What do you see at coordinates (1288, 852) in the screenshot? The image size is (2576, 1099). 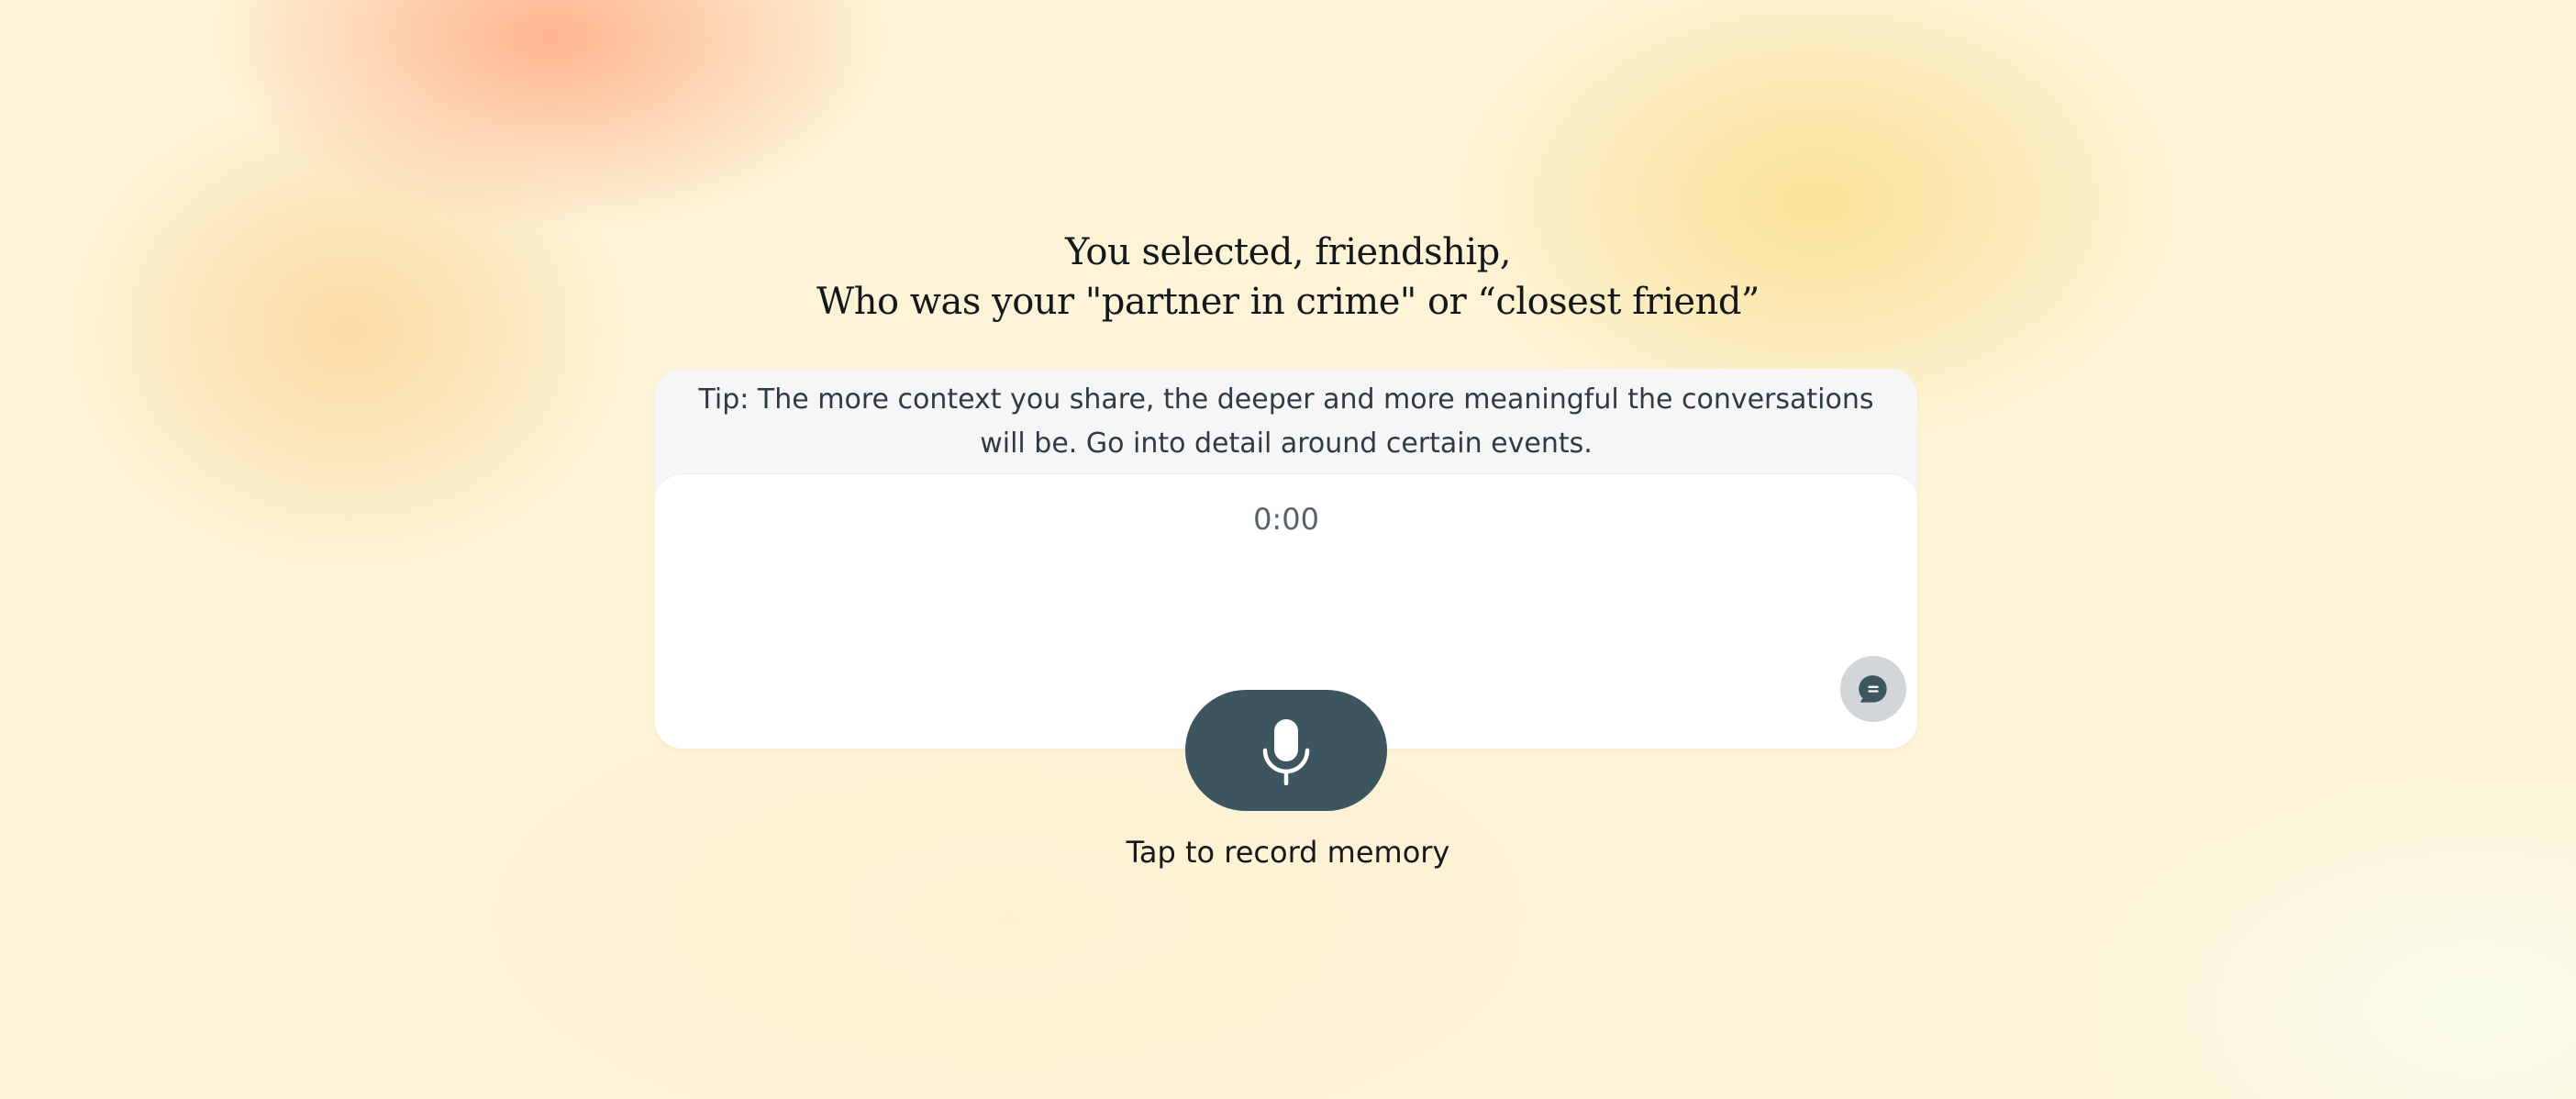 I see `record-caption: Tap to record memory` at bounding box center [1288, 852].